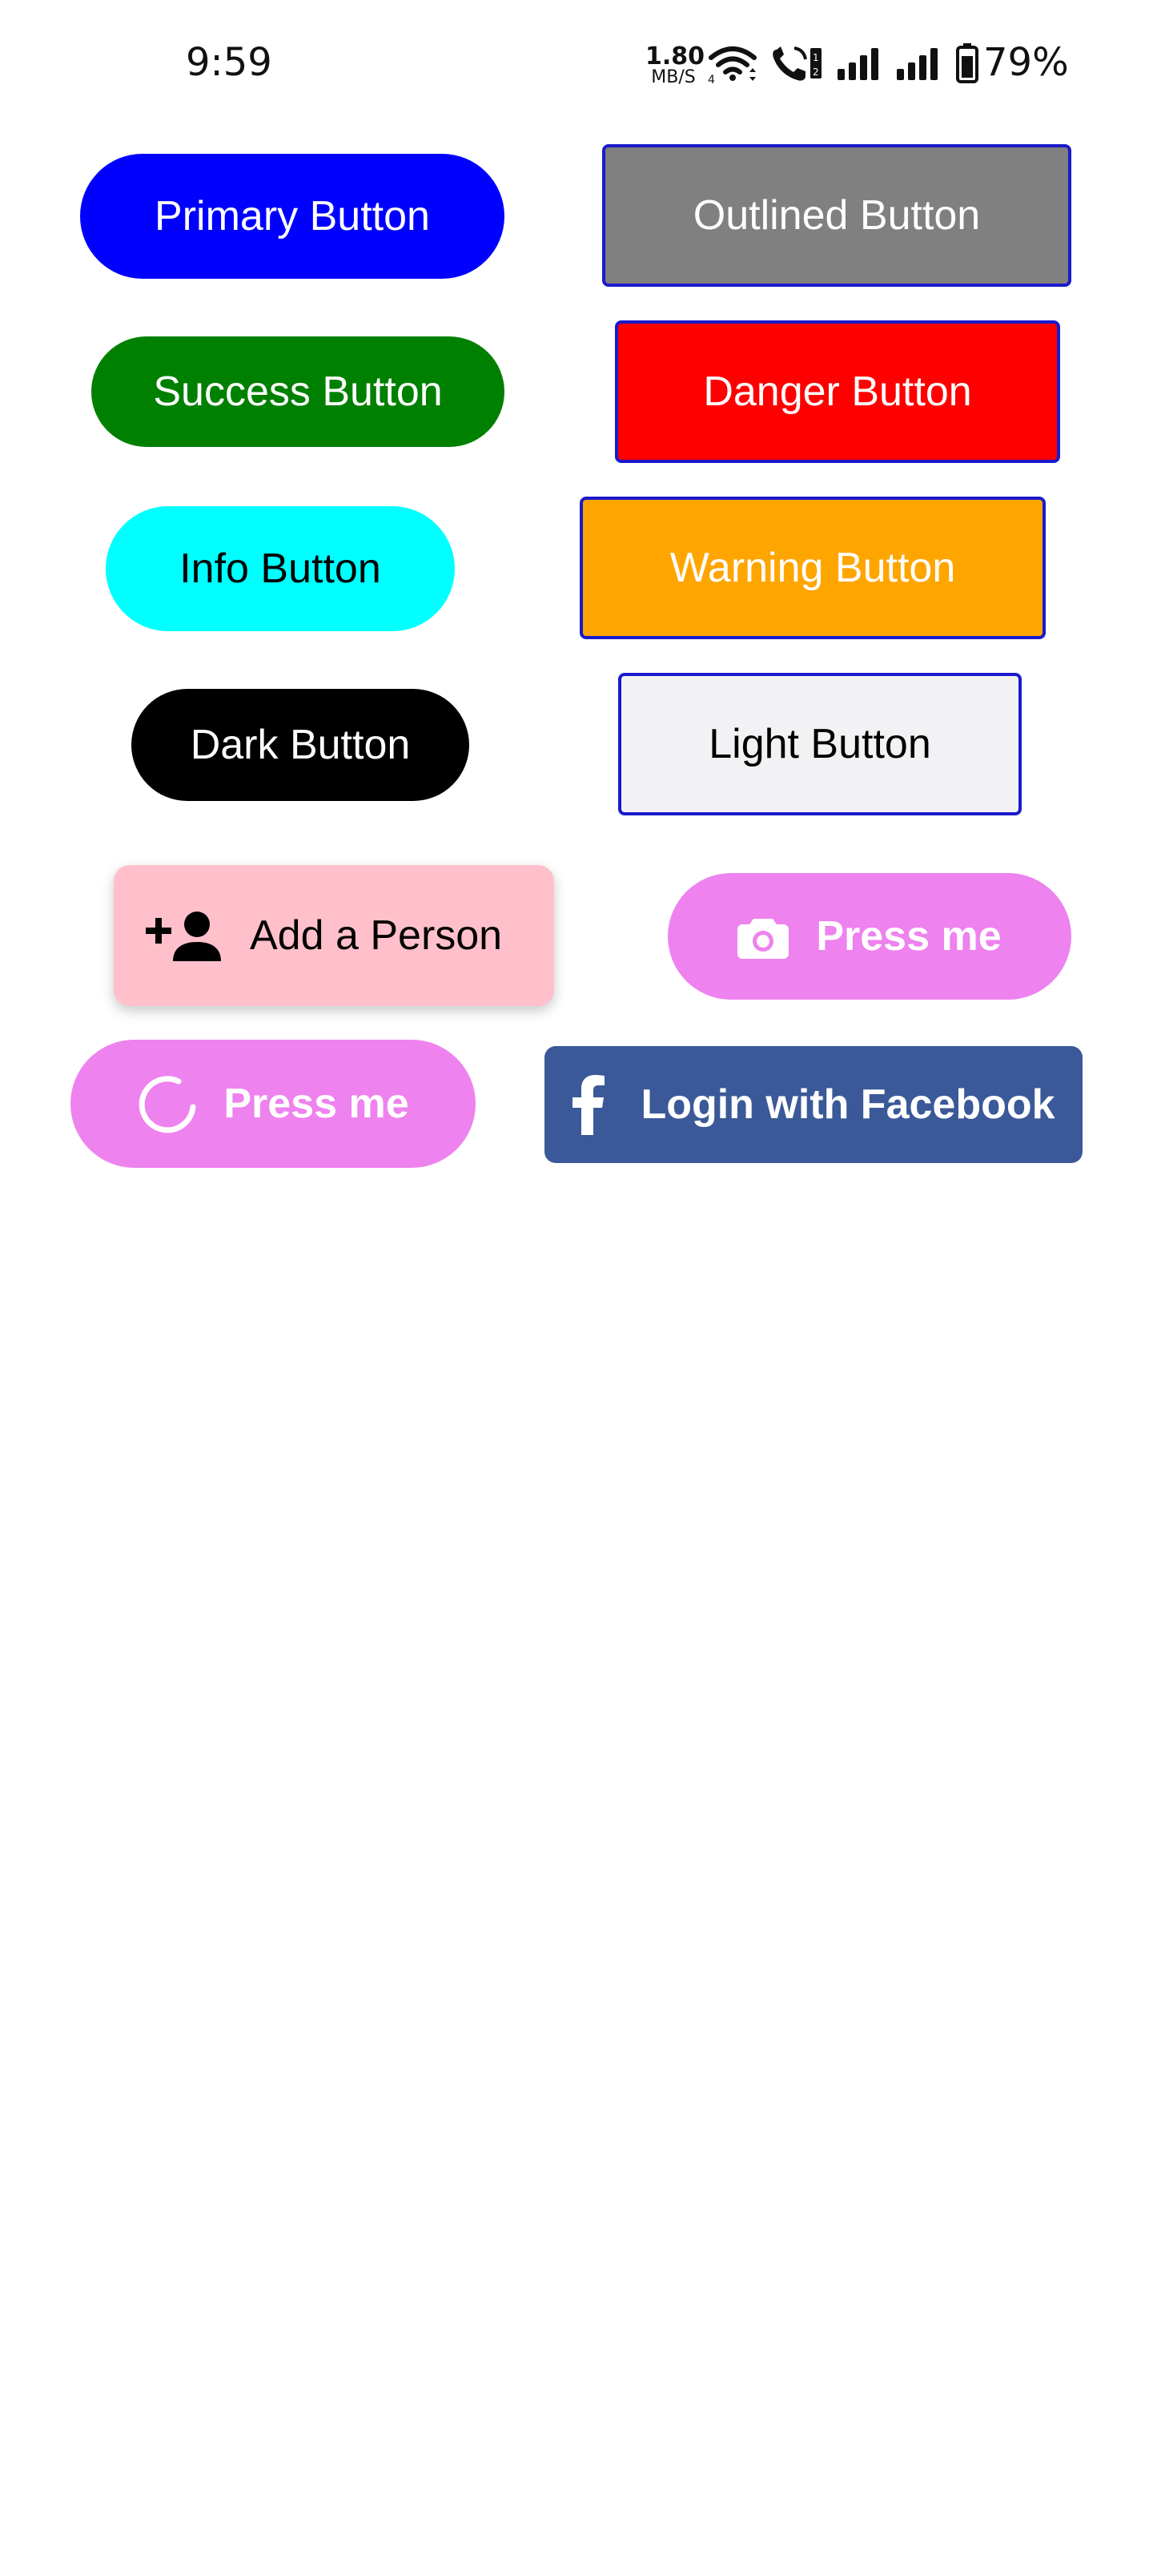 The image size is (1153, 2576). I want to click on battery-icon, so click(967, 63).